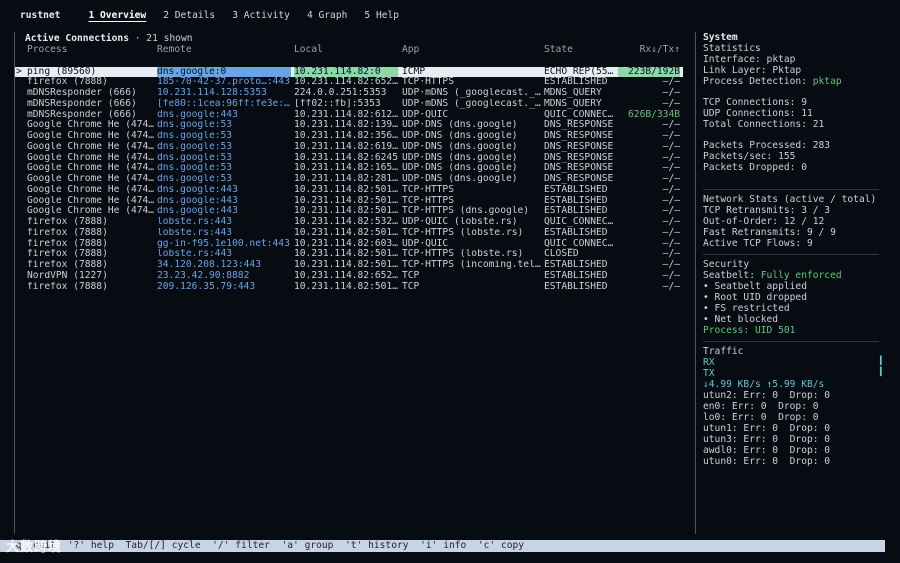 This screenshot has height=563, width=900. What do you see at coordinates (189, 15) in the screenshot?
I see `tab-details: 2 Details` at bounding box center [189, 15].